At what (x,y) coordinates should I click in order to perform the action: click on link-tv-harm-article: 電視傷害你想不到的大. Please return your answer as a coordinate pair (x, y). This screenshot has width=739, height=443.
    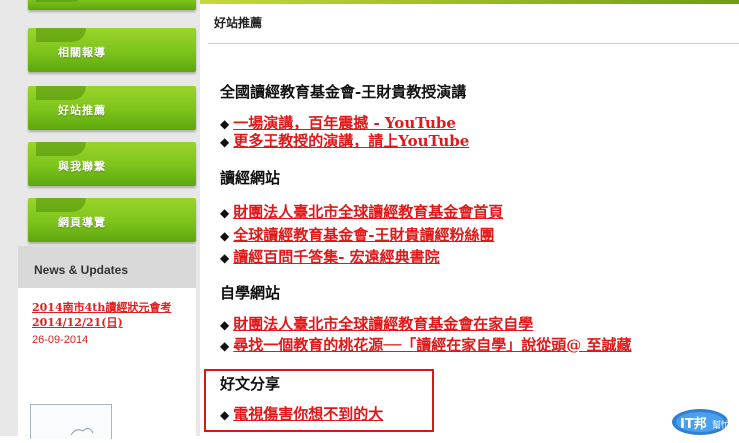
    Looking at the image, I should click on (308, 414).